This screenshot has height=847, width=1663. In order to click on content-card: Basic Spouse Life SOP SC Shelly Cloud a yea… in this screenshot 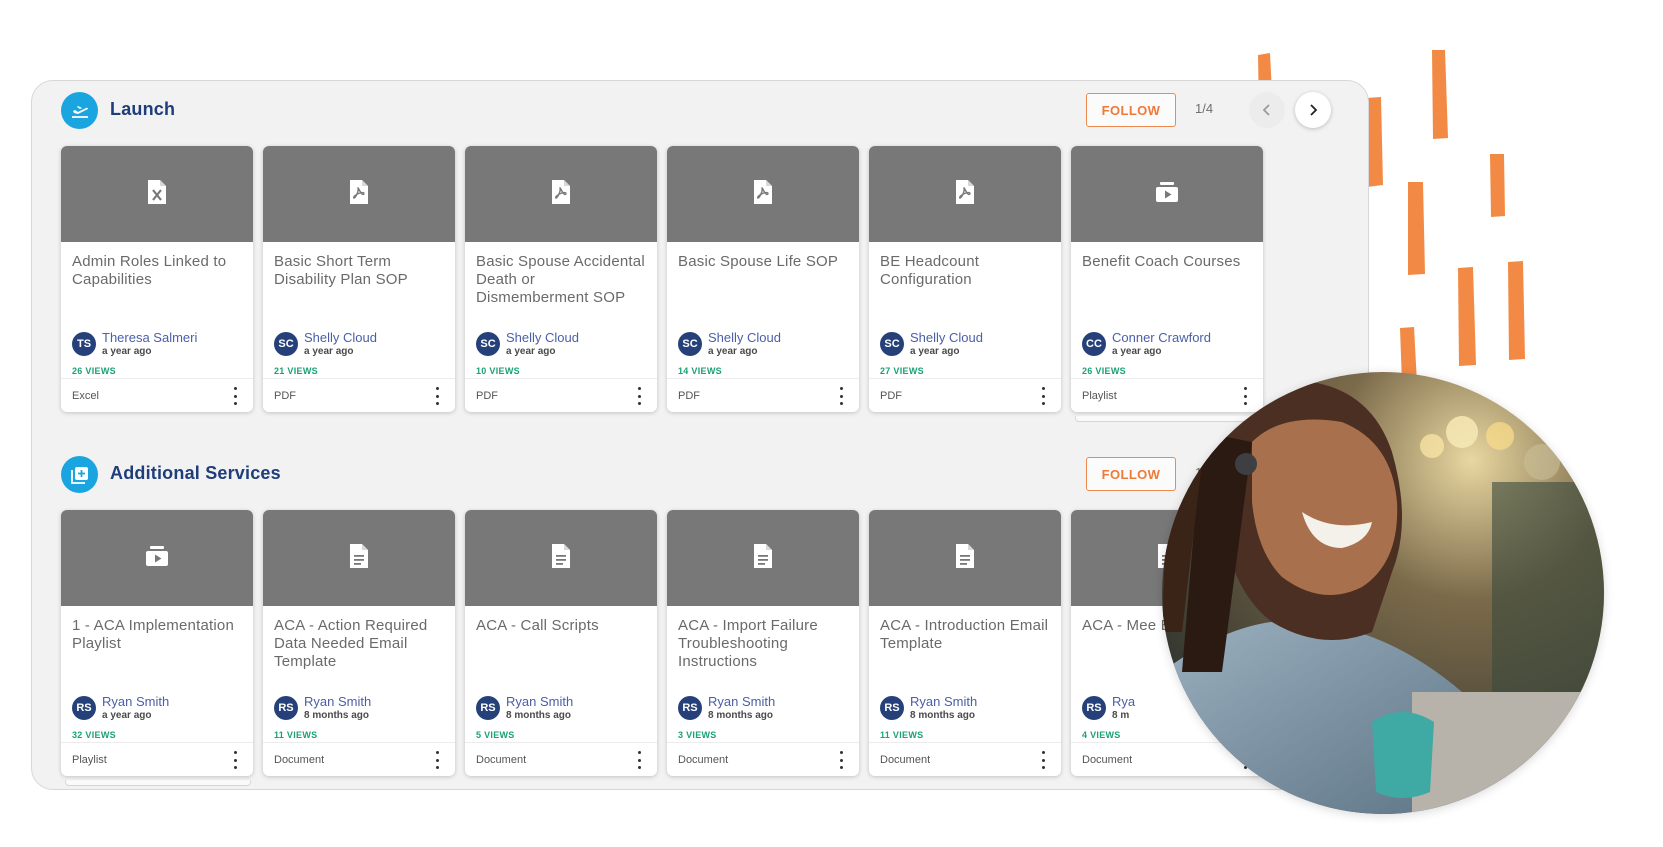, I will do `click(763, 279)`.